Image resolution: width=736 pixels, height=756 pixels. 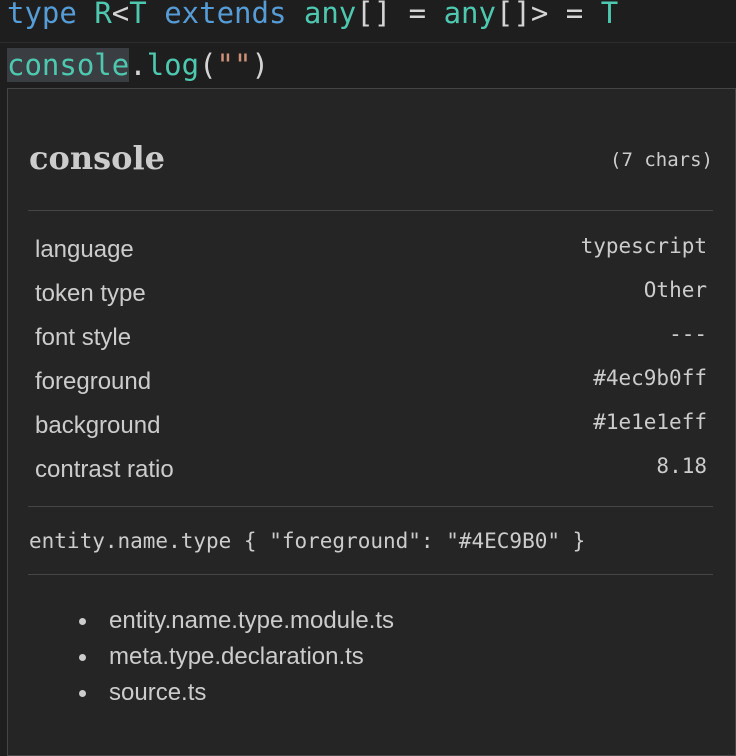 I want to click on code-token: R, so click(x=102, y=15).